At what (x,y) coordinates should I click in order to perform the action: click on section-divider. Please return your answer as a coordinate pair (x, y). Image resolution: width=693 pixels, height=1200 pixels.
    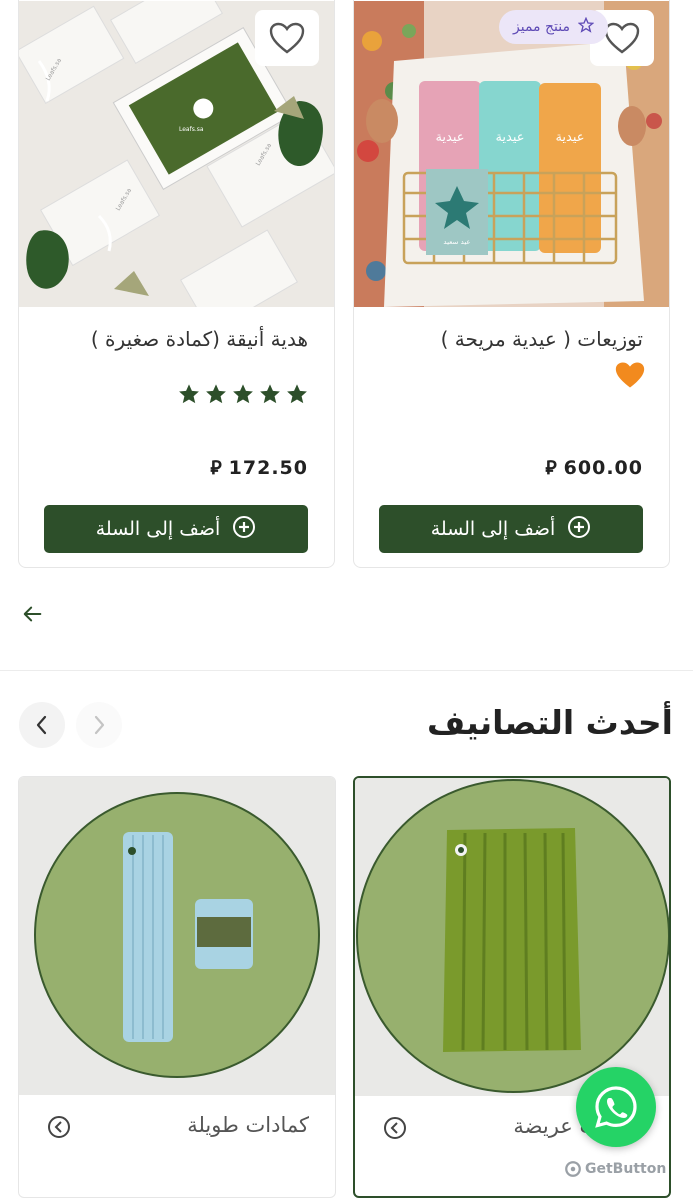
    Looking at the image, I should click on (346, 670).